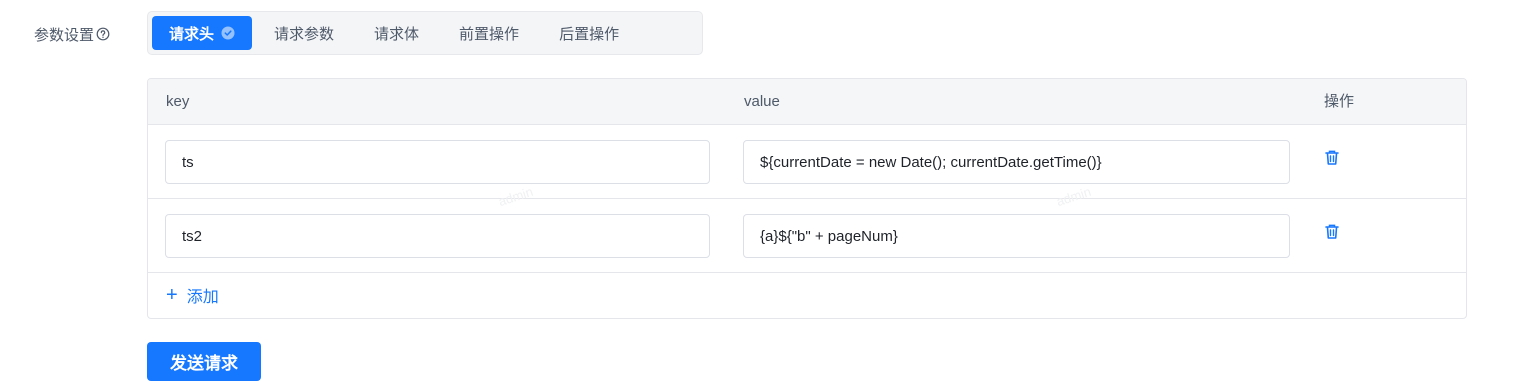 Image resolution: width=1526 pixels, height=381 pixels. Describe the element at coordinates (172, 295) in the screenshot. I see `plus-icon: +` at that location.